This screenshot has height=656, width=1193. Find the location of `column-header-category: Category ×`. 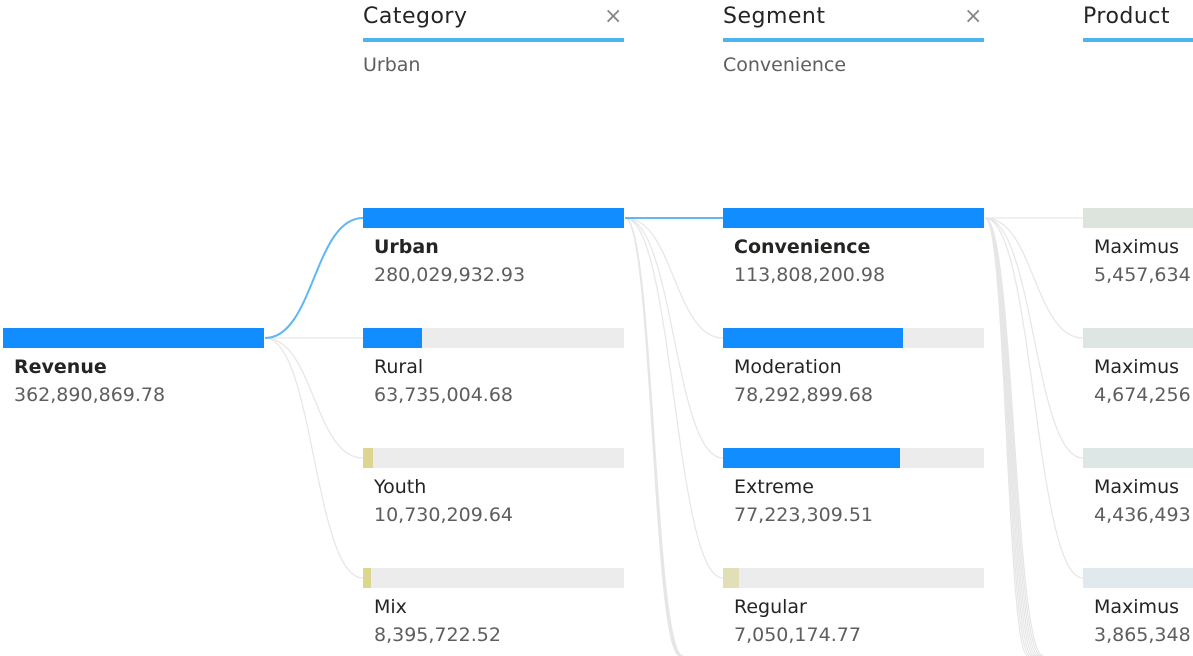

column-header-category: Category × is located at coordinates (493, 22).